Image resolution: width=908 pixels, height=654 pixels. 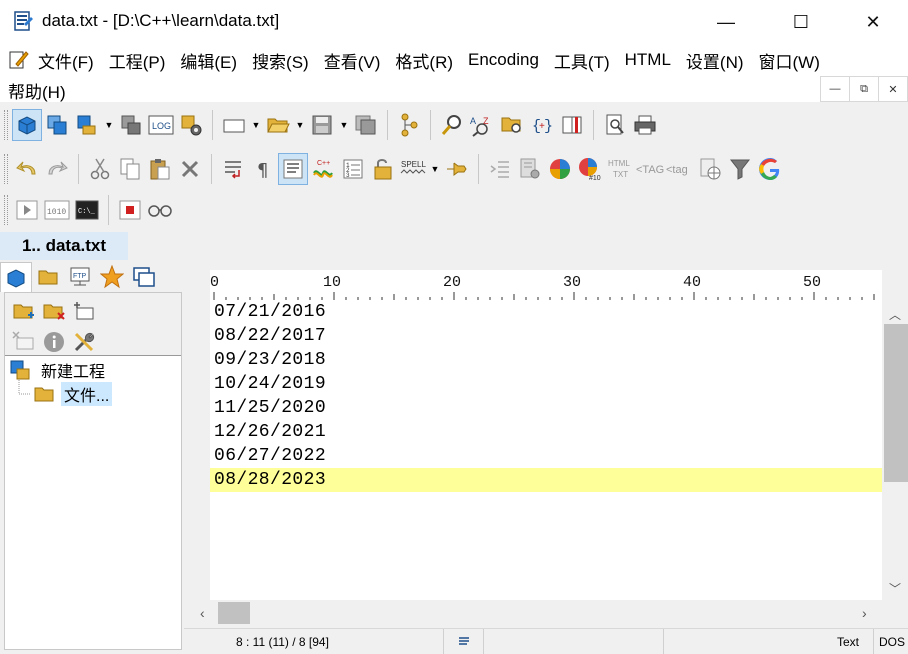 What do you see at coordinates (650, 169) in the screenshot?
I see `tag-uppercase-button: <TAG` at bounding box center [650, 169].